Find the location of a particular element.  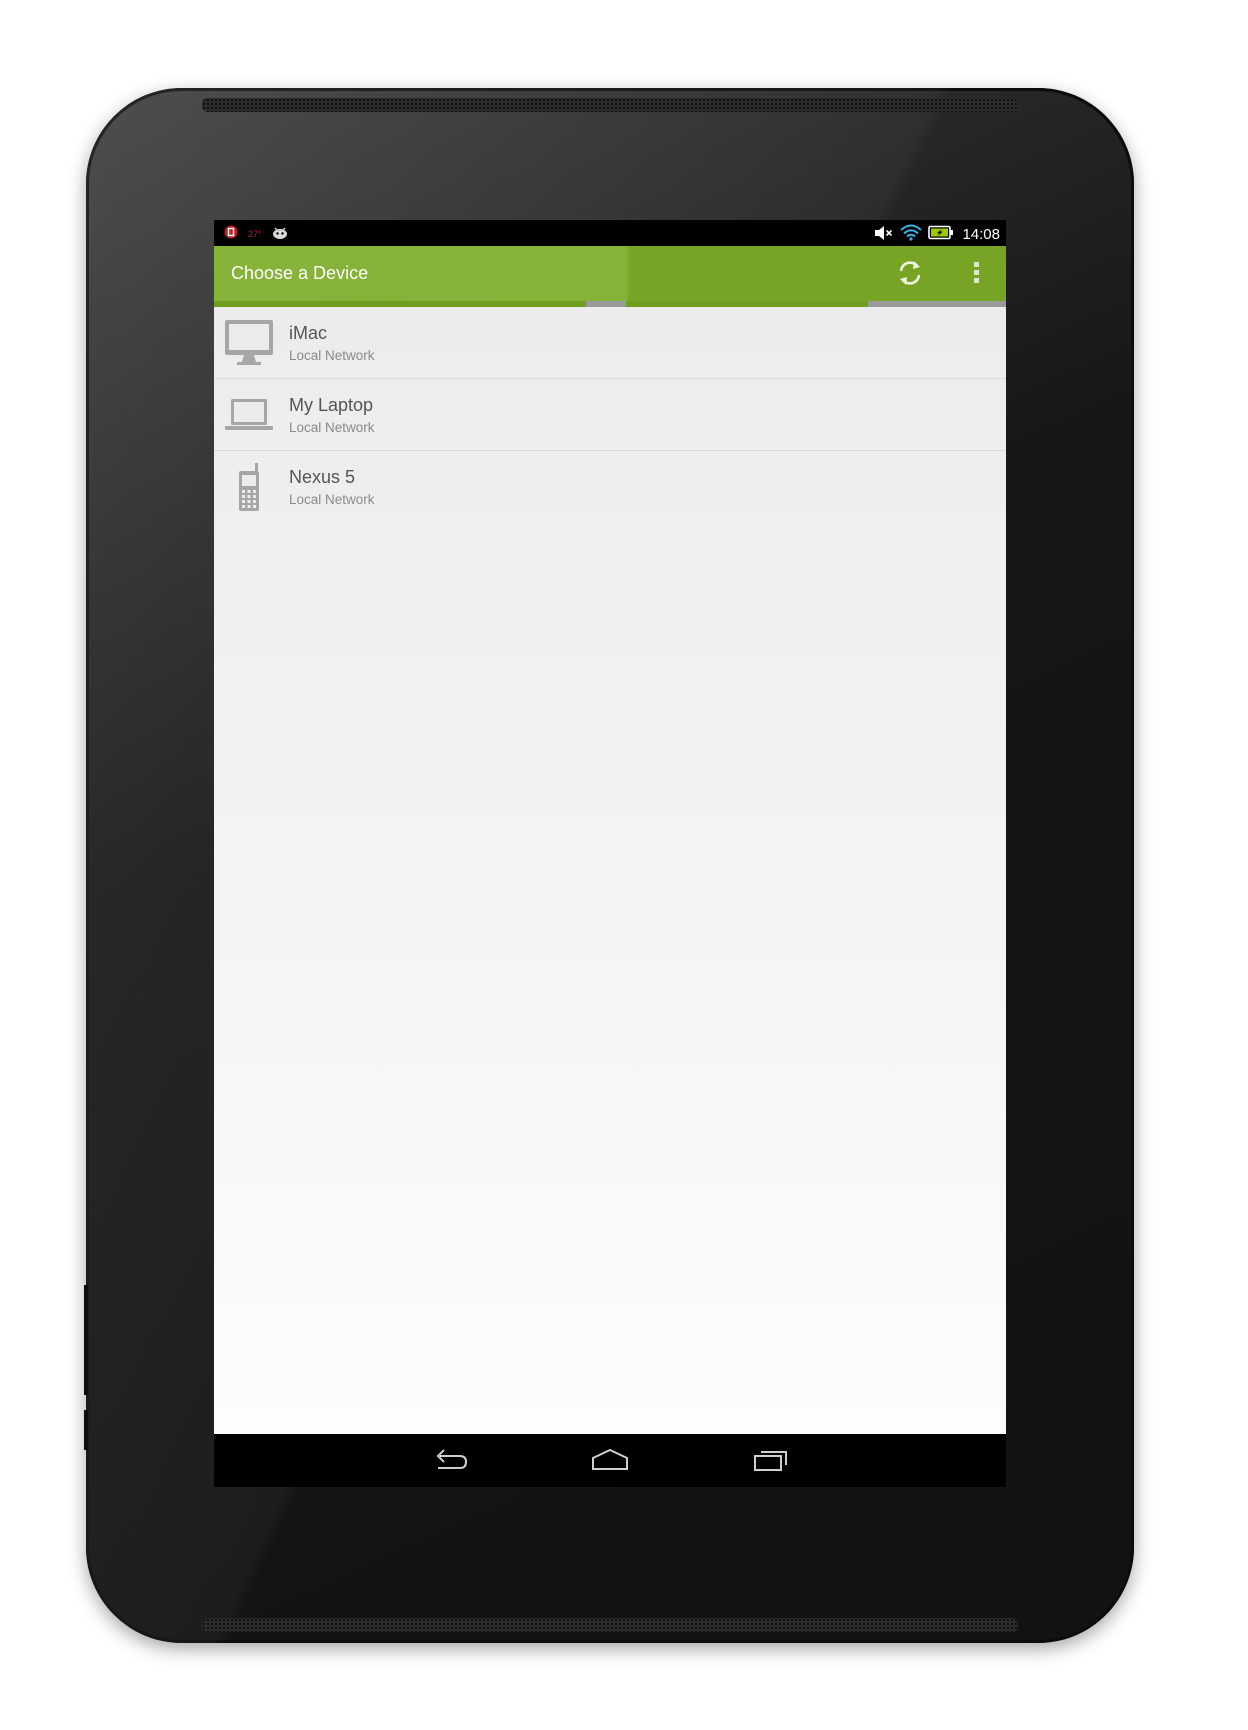

back-button is located at coordinates (450, 1460).